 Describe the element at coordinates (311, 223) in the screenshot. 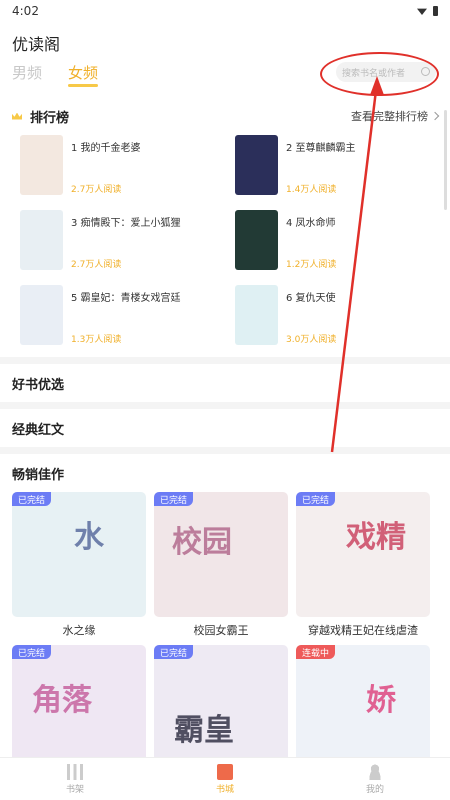

I see `book-title: 4 凤水命师` at that location.